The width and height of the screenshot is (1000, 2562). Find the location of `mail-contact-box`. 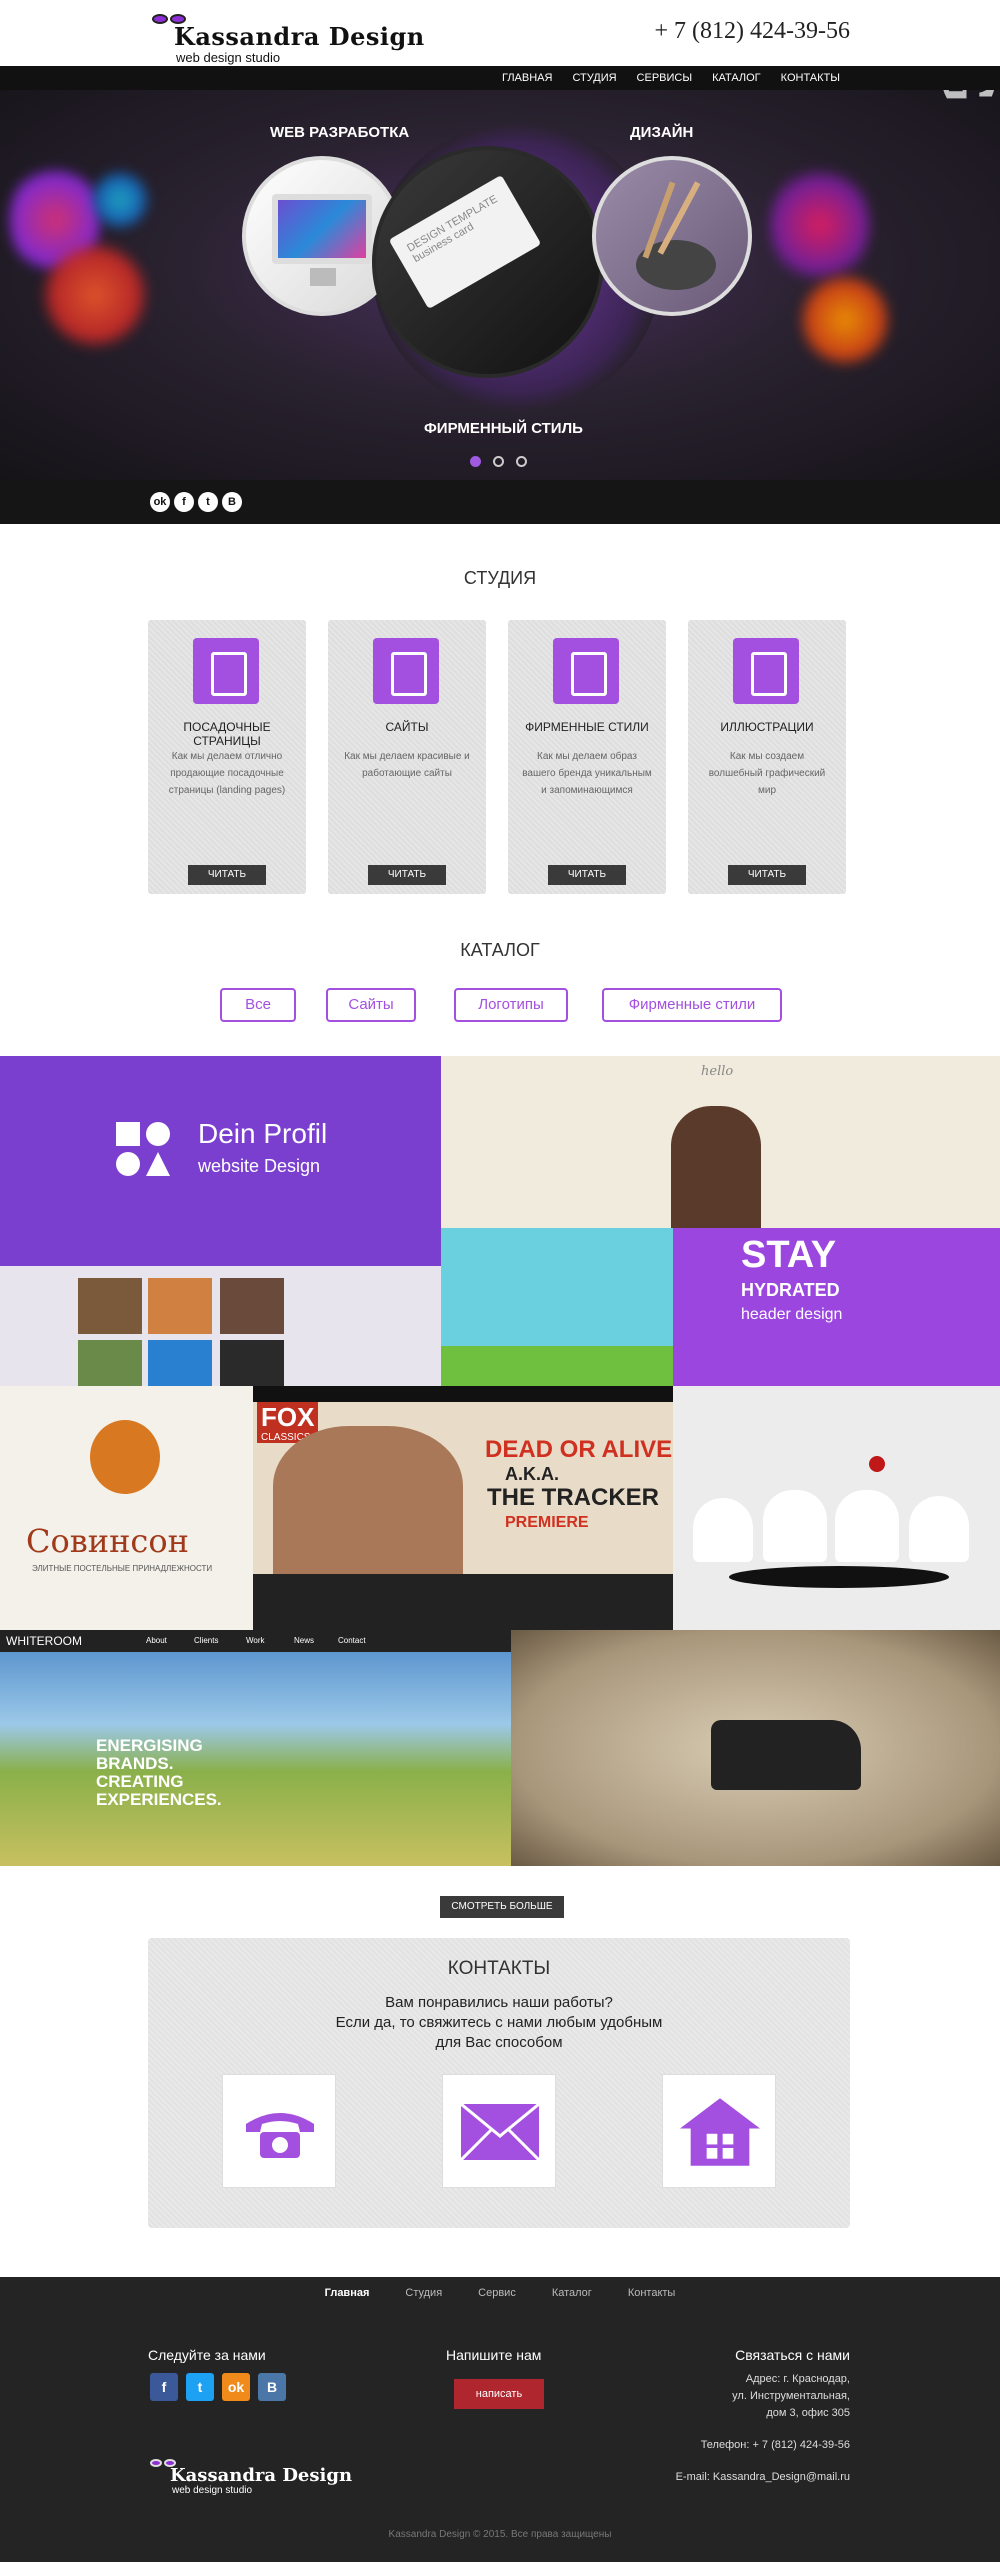

mail-contact-box is located at coordinates (499, 2131).